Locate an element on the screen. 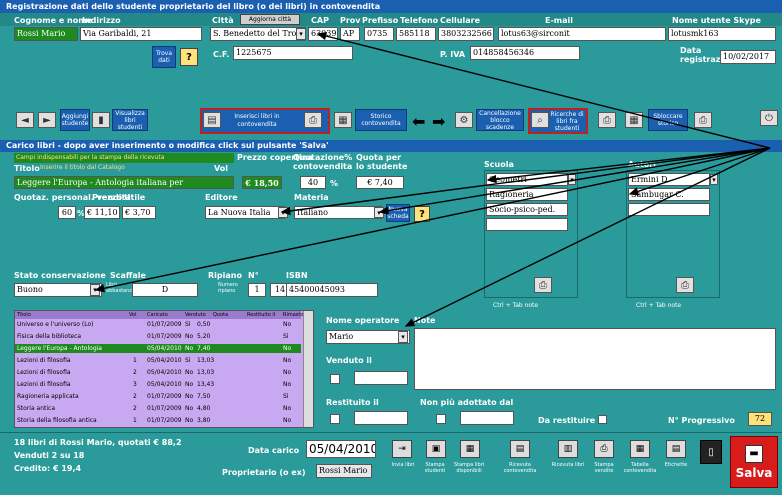 Image resolution: width=782 pixels, height=495 pixels. arrow-to-editore is located at coordinates (525, 181).